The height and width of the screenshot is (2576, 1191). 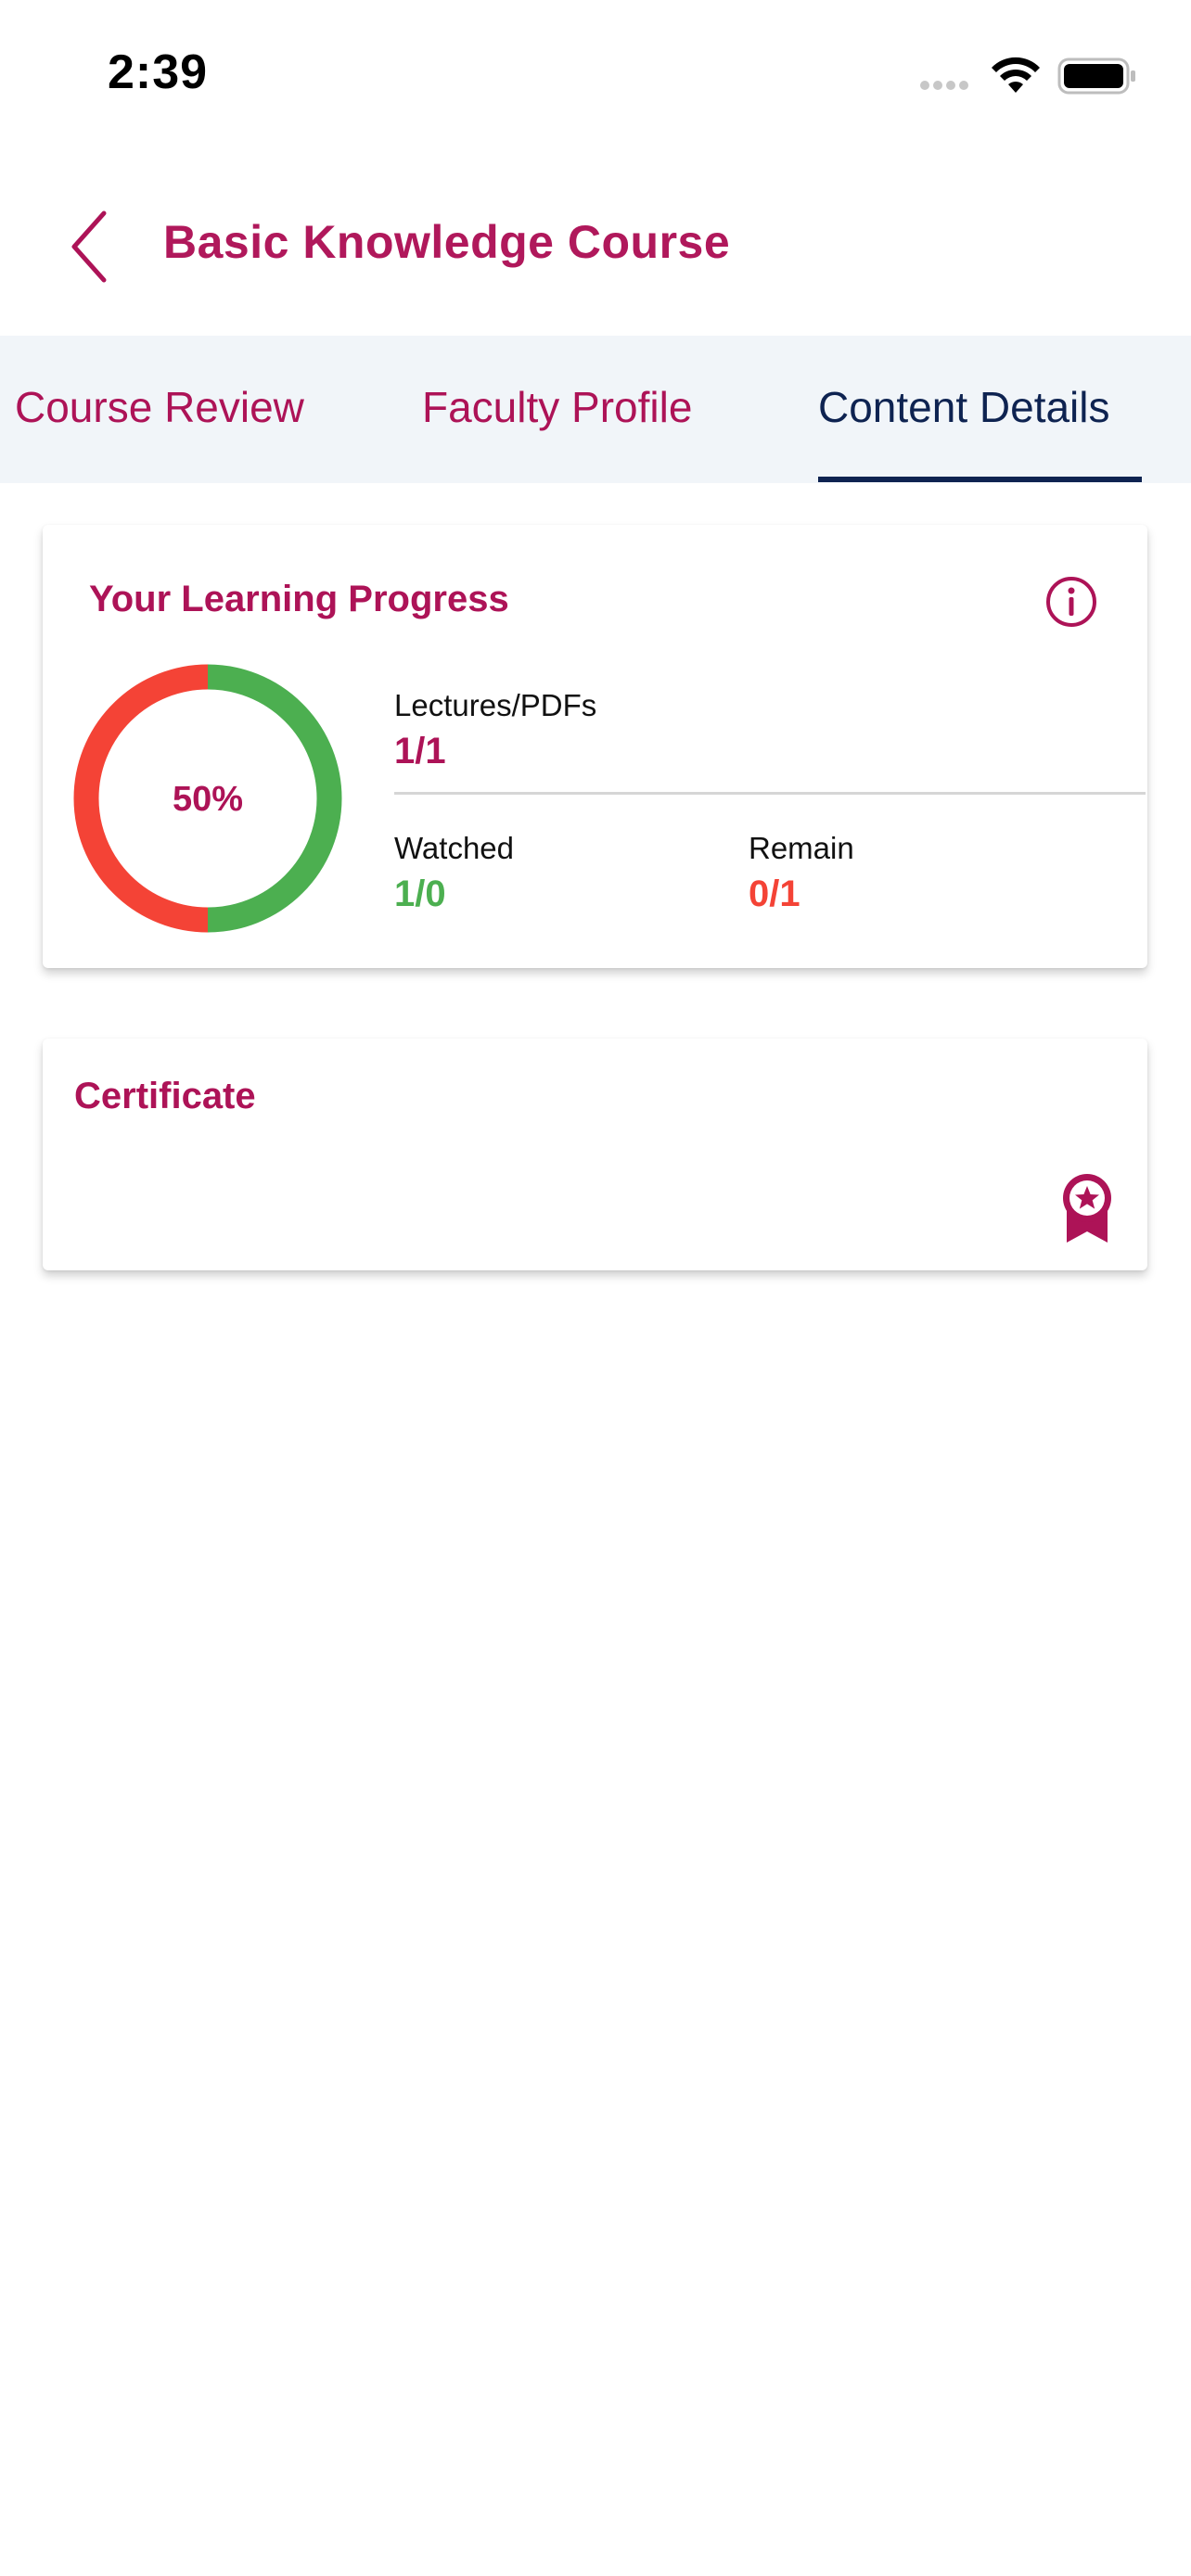 I want to click on progress-card-title: Your Learning Progress, so click(x=299, y=599).